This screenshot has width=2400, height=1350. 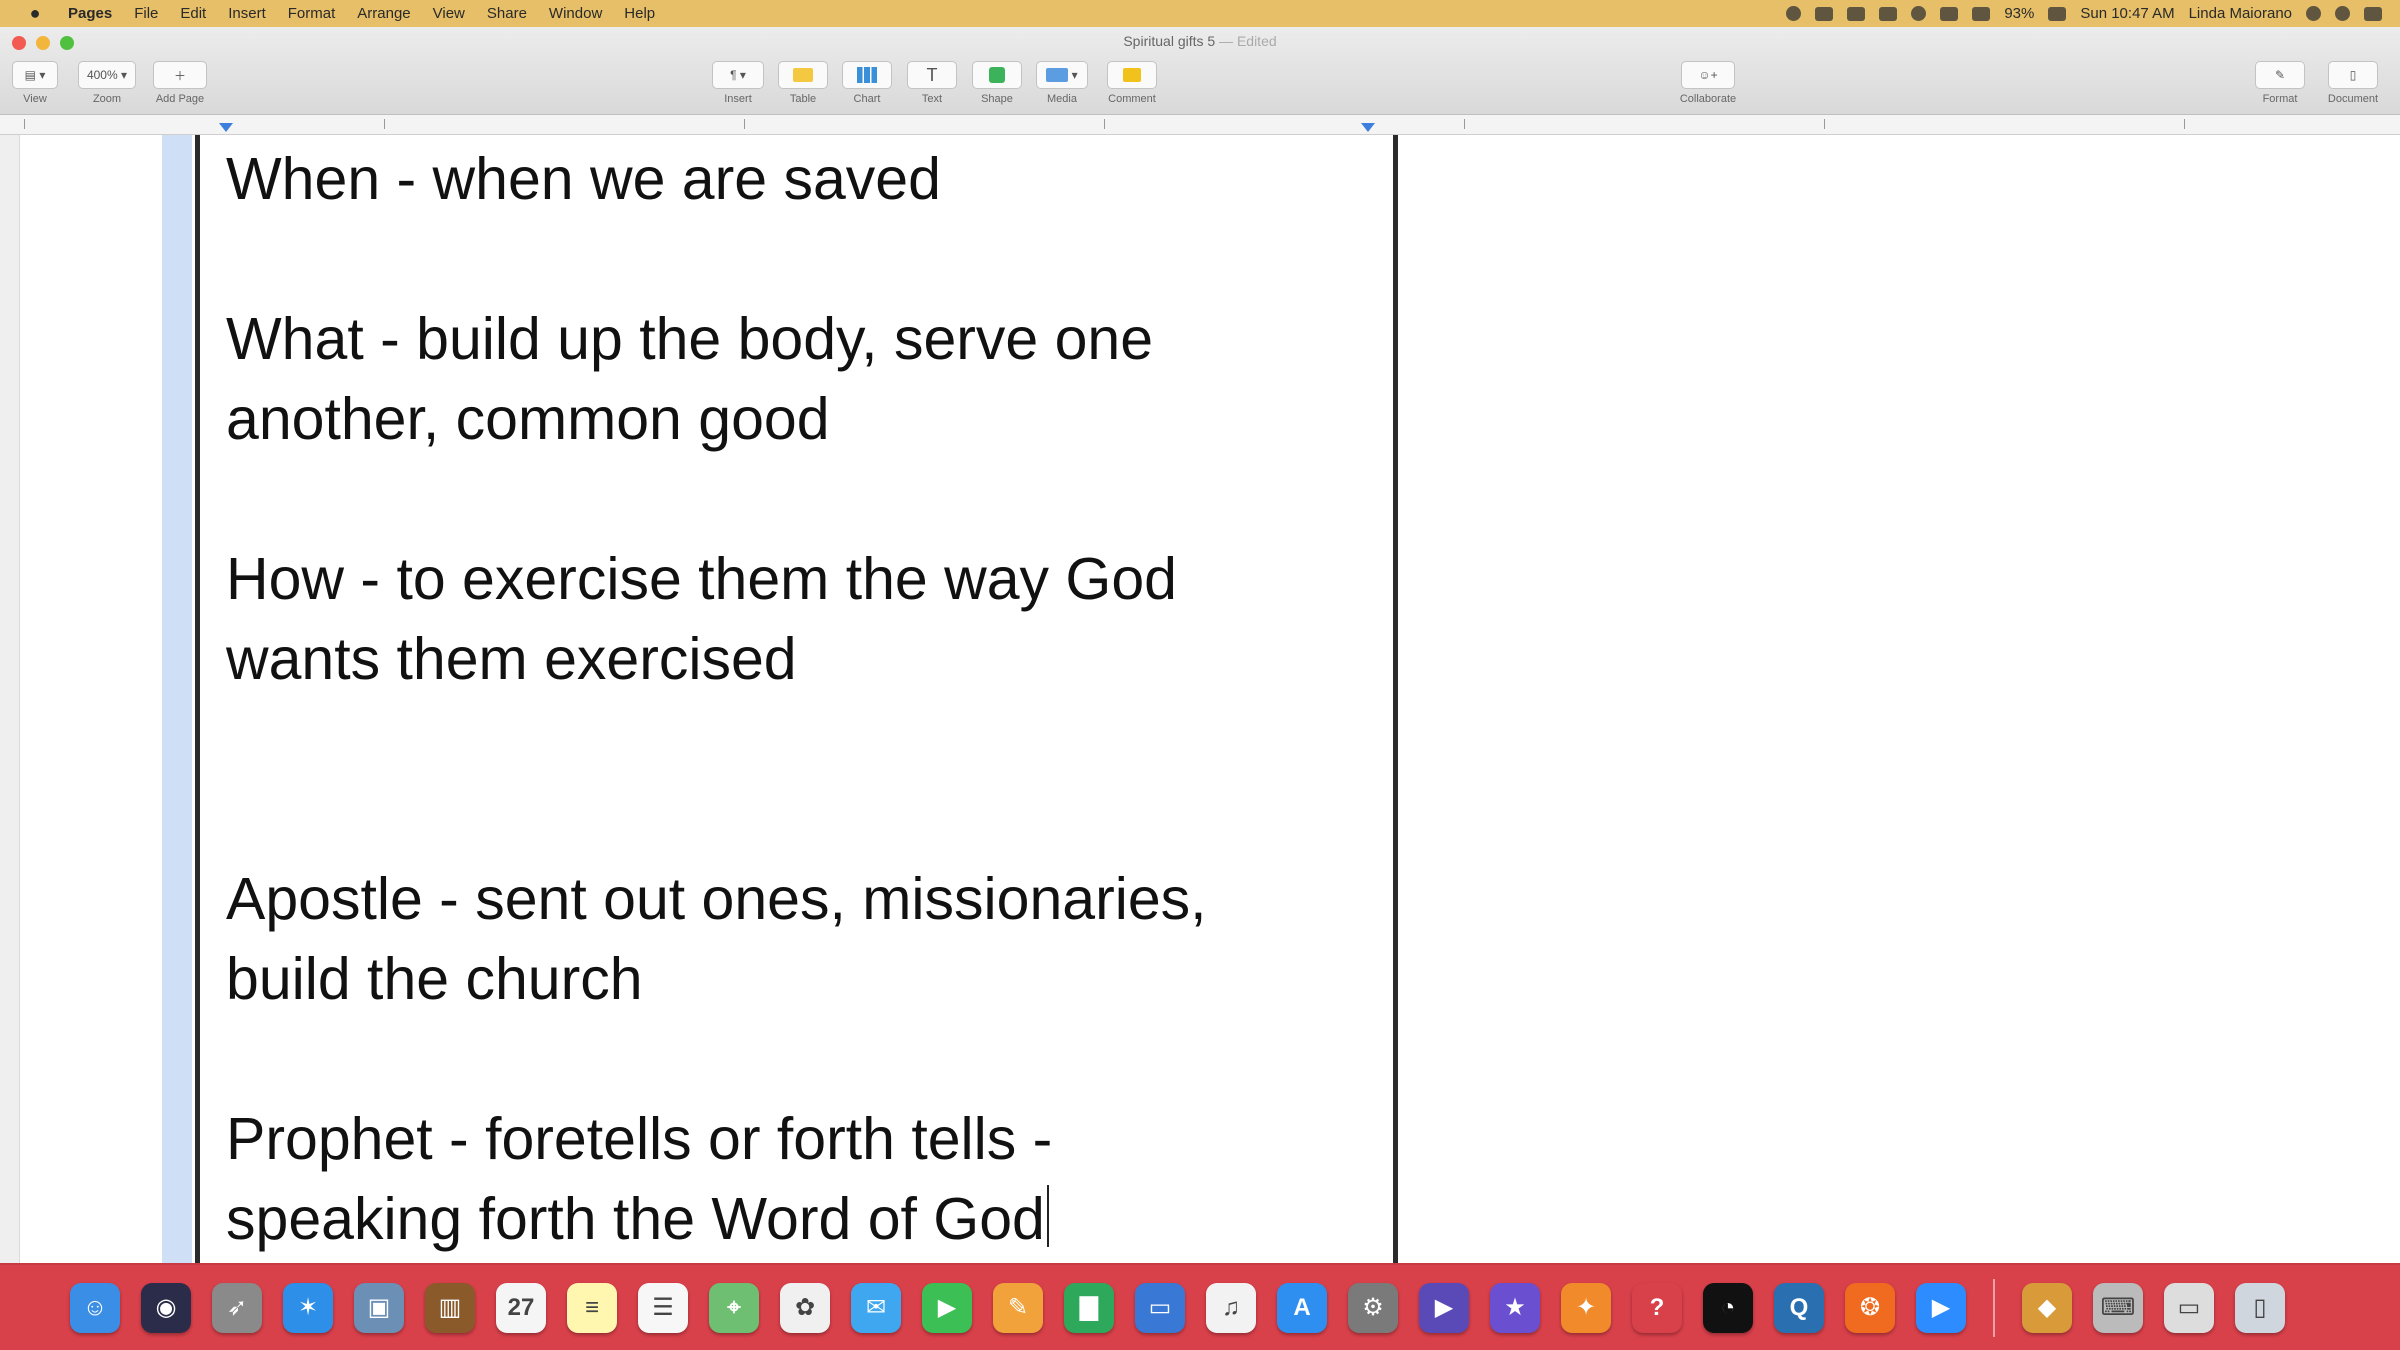 What do you see at coordinates (2373, 13) in the screenshot?
I see `notification-center-icon` at bounding box center [2373, 13].